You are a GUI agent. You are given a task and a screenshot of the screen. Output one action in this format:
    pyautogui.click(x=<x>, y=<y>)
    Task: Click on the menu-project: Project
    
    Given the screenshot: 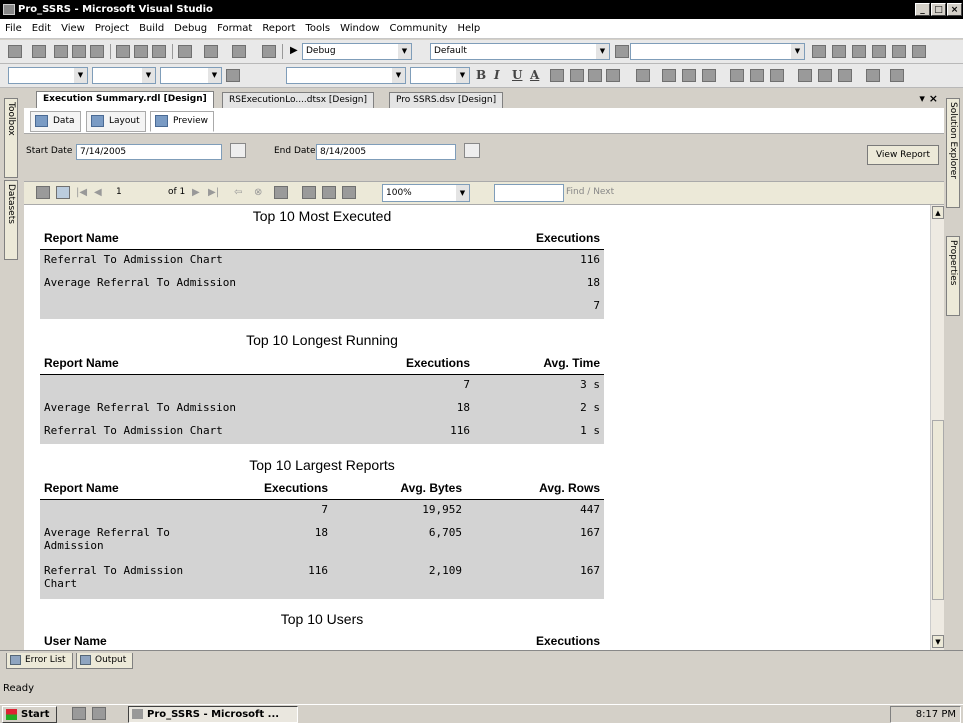 What is the action you would take?
    pyautogui.click(x=112, y=29)
    